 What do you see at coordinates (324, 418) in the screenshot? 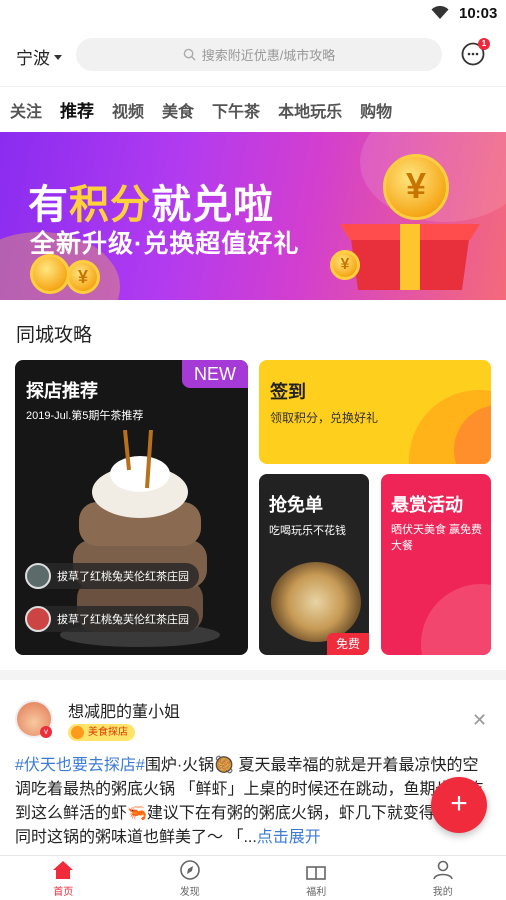
I see `checkin-desc: 领取积分，兑换好礼` at bounding box center [324, 418].